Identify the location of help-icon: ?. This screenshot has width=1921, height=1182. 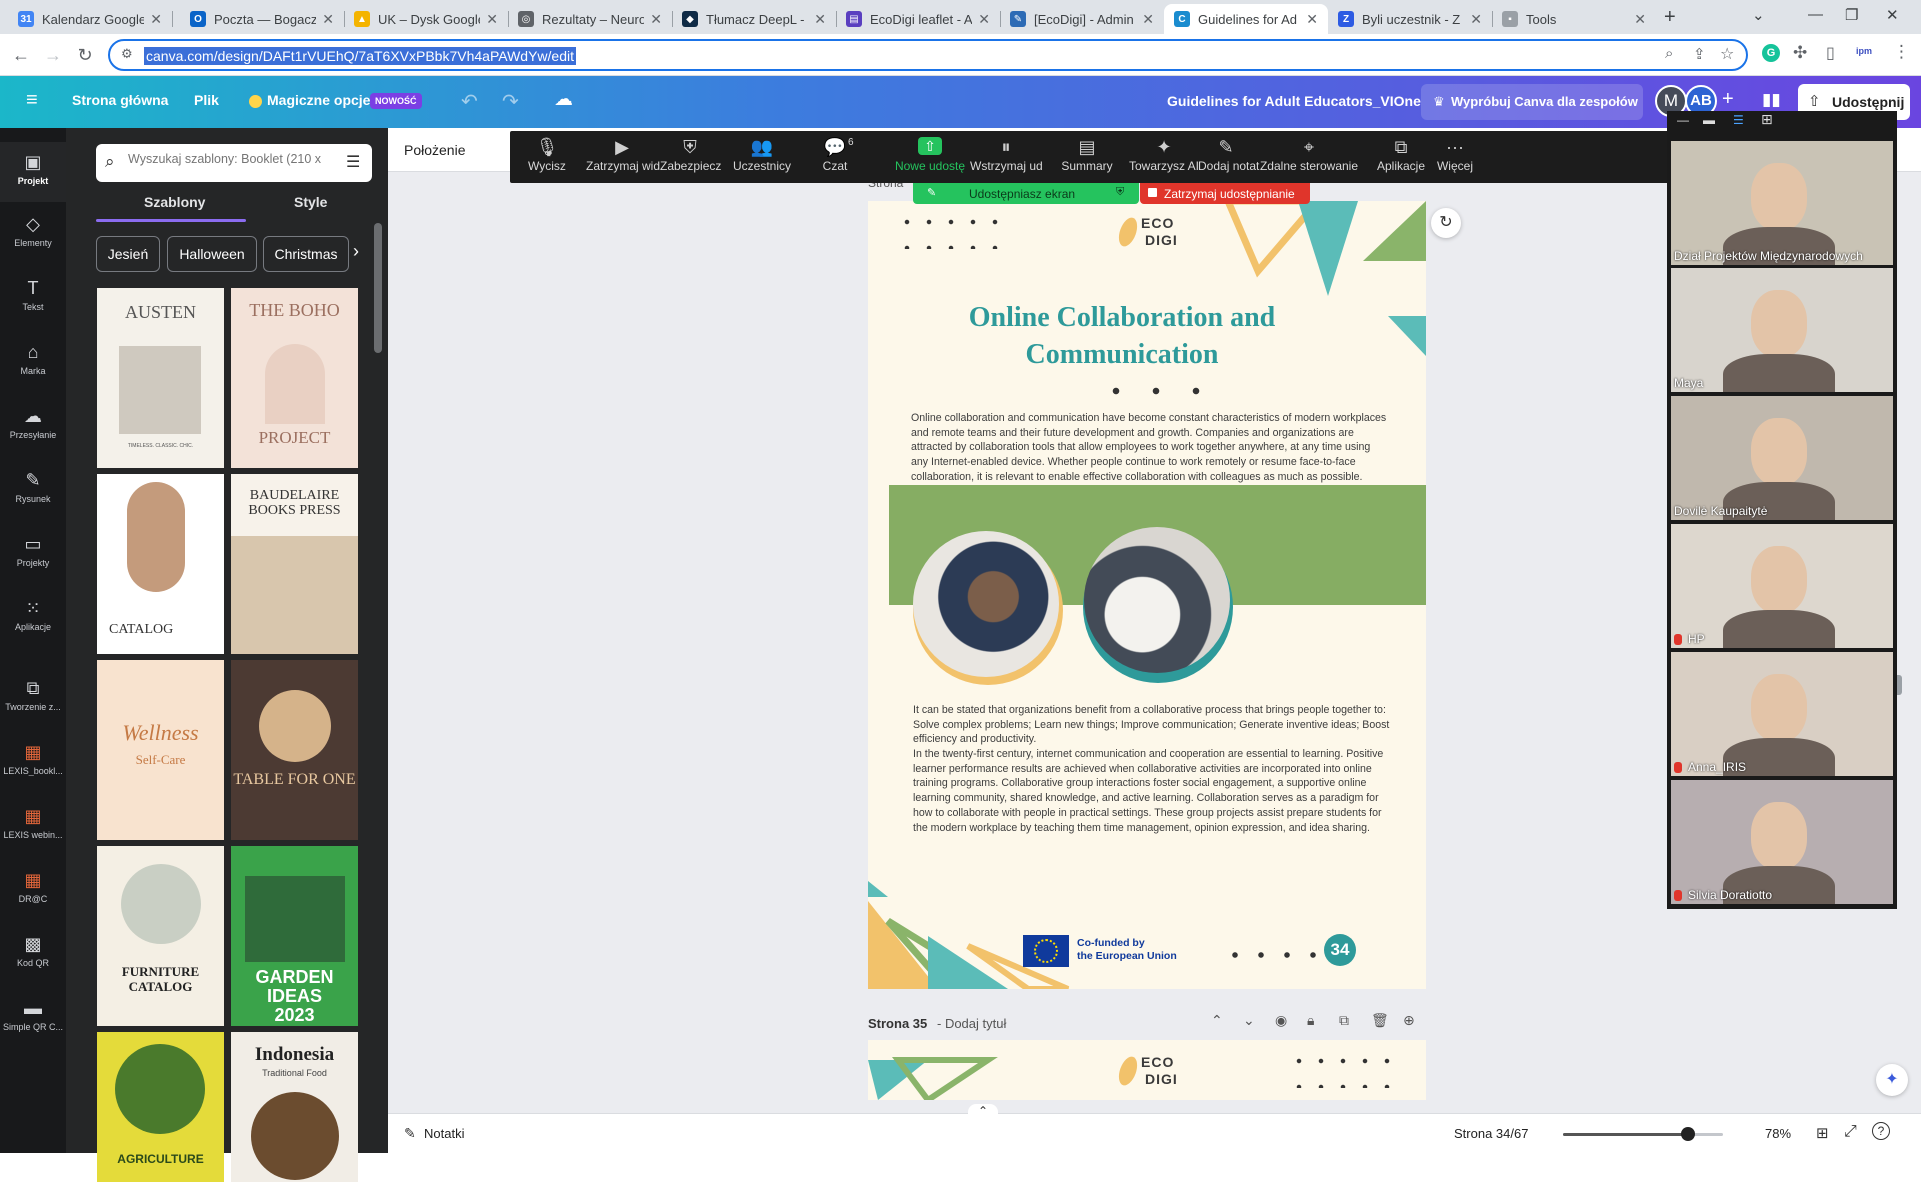
(1881, 1131).